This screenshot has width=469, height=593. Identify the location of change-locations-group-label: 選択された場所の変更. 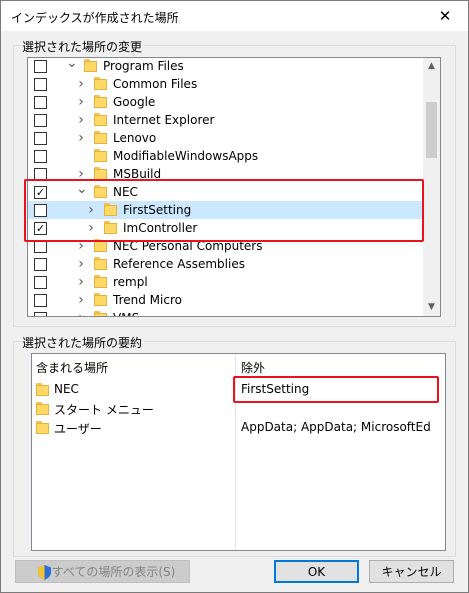
(82, 46).